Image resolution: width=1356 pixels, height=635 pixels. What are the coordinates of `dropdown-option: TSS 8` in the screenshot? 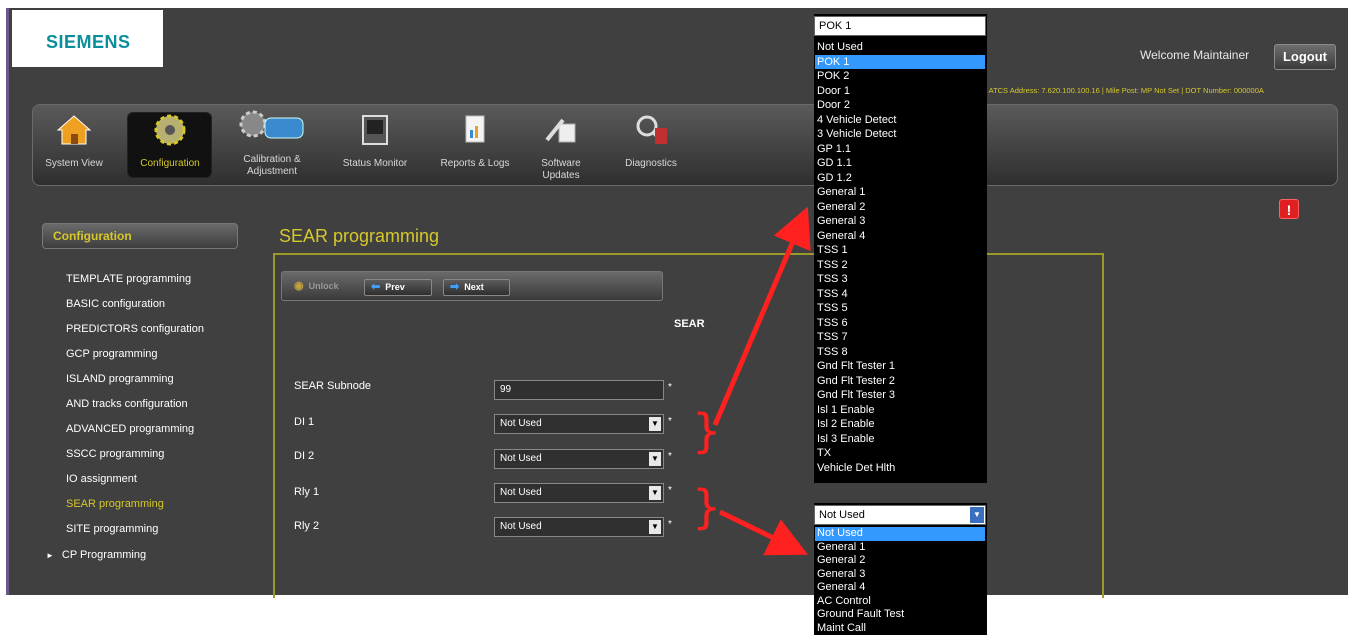 It's located at (900, 352).